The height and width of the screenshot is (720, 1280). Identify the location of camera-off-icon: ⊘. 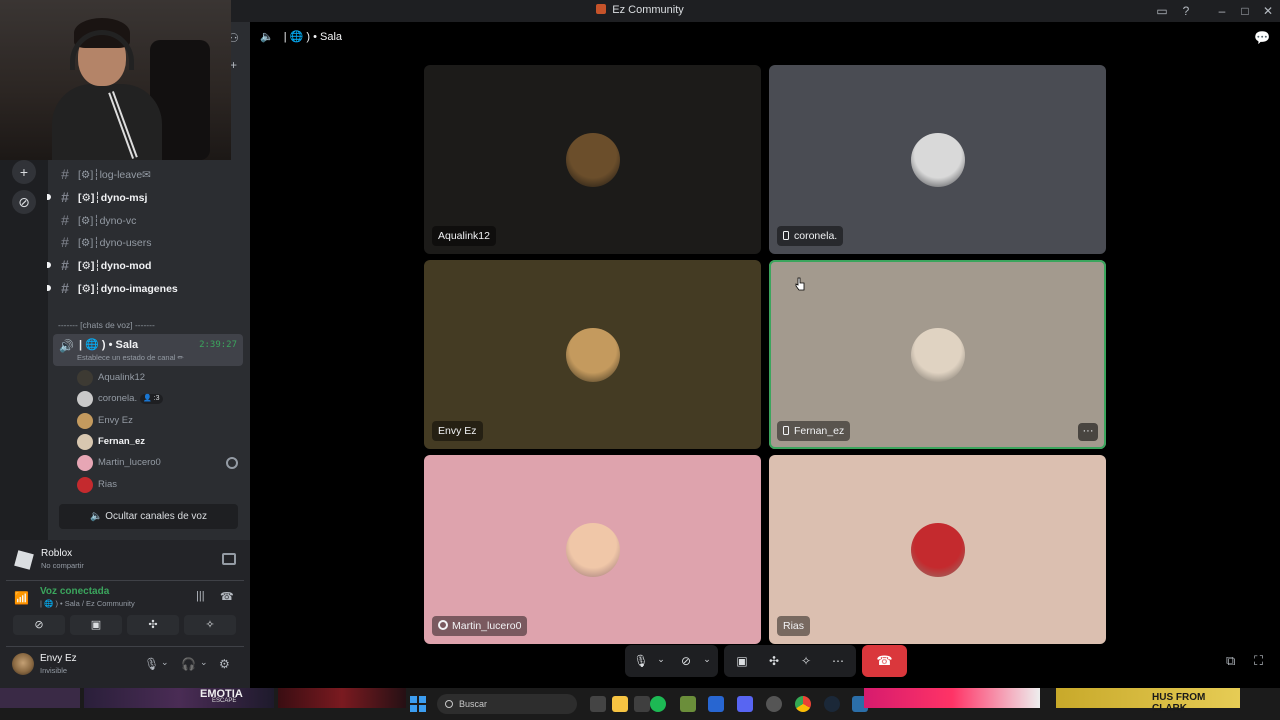
(686, 661).